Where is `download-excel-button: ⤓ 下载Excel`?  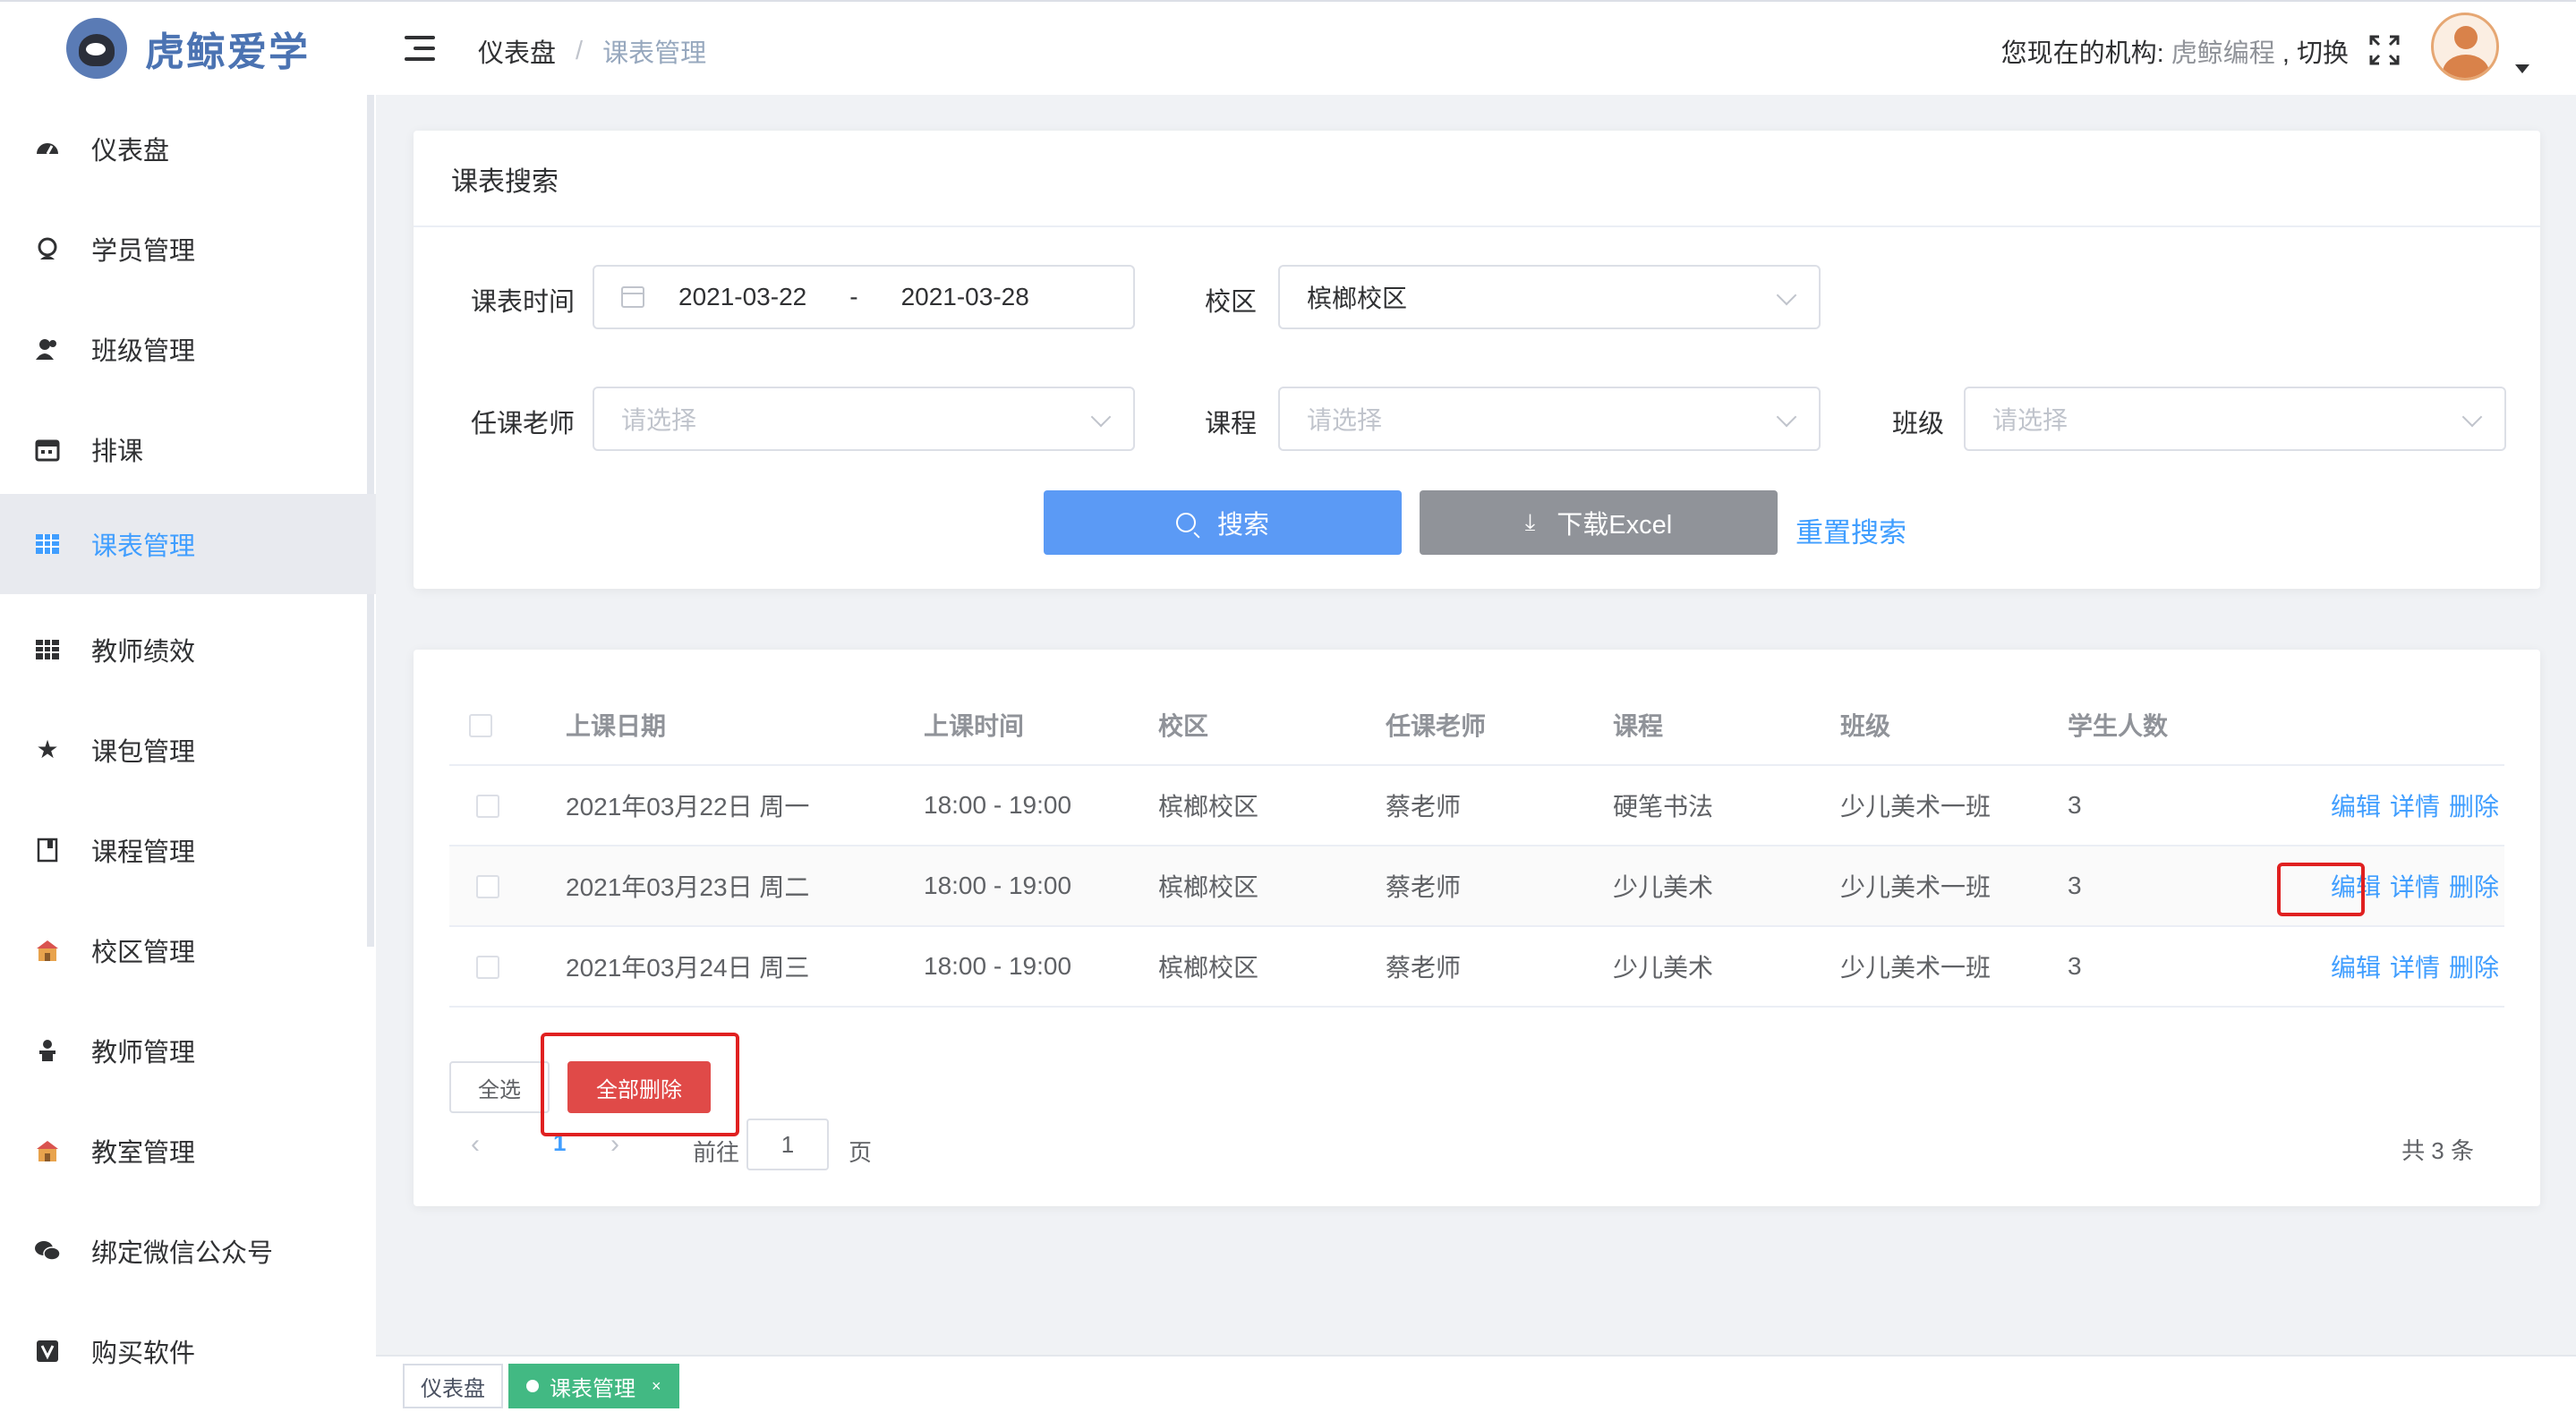 download-excel-button: ⤓ 下载Excel is located at coordinates (1599, 522).